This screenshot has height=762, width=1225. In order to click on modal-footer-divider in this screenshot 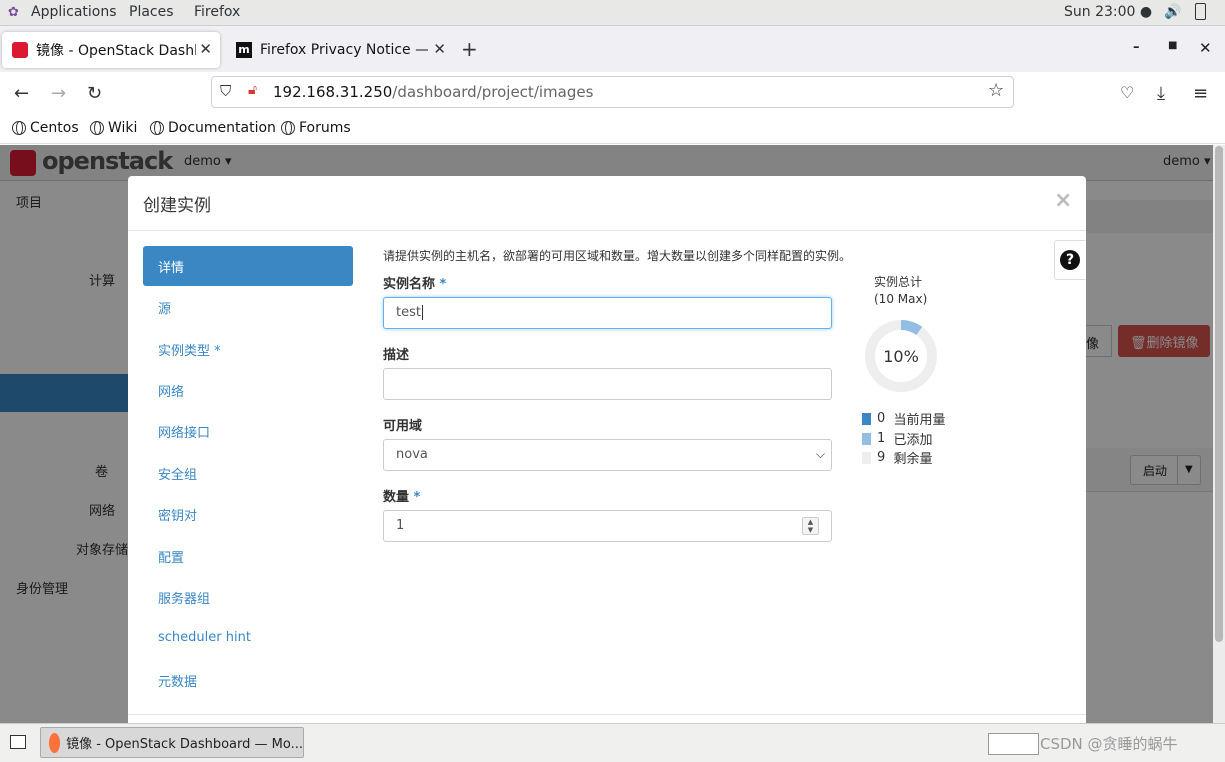, I will do `click(607, 714)`.